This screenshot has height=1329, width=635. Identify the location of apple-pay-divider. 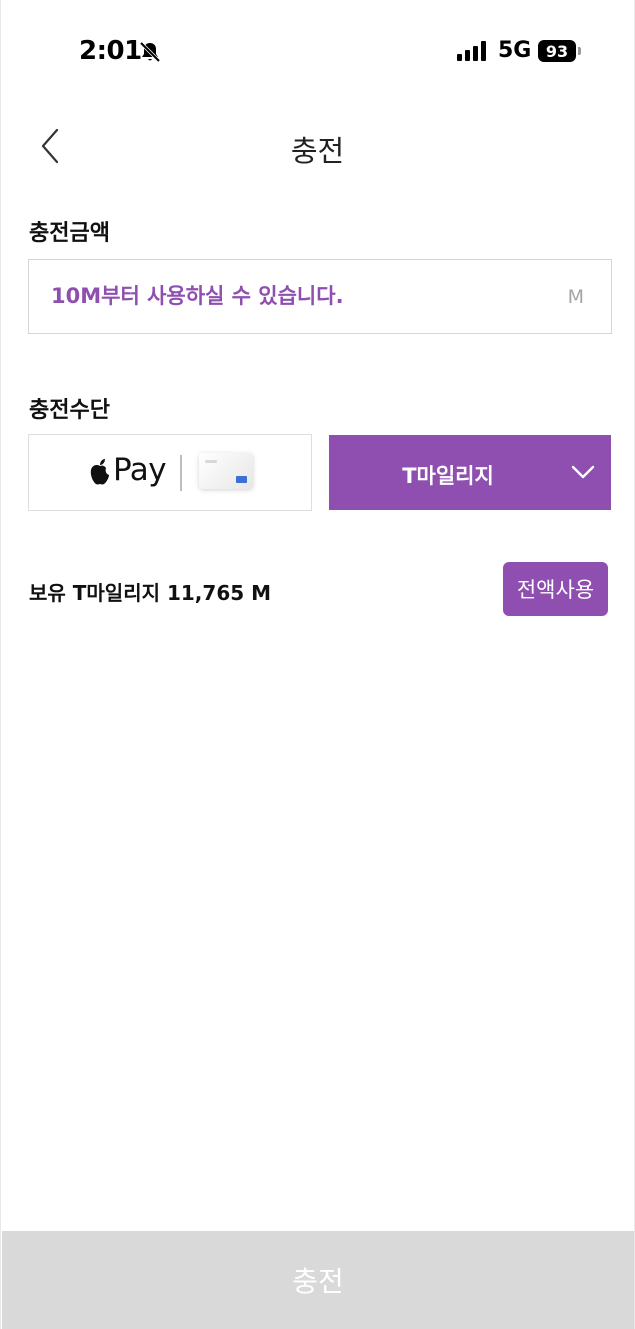
(181, 473).